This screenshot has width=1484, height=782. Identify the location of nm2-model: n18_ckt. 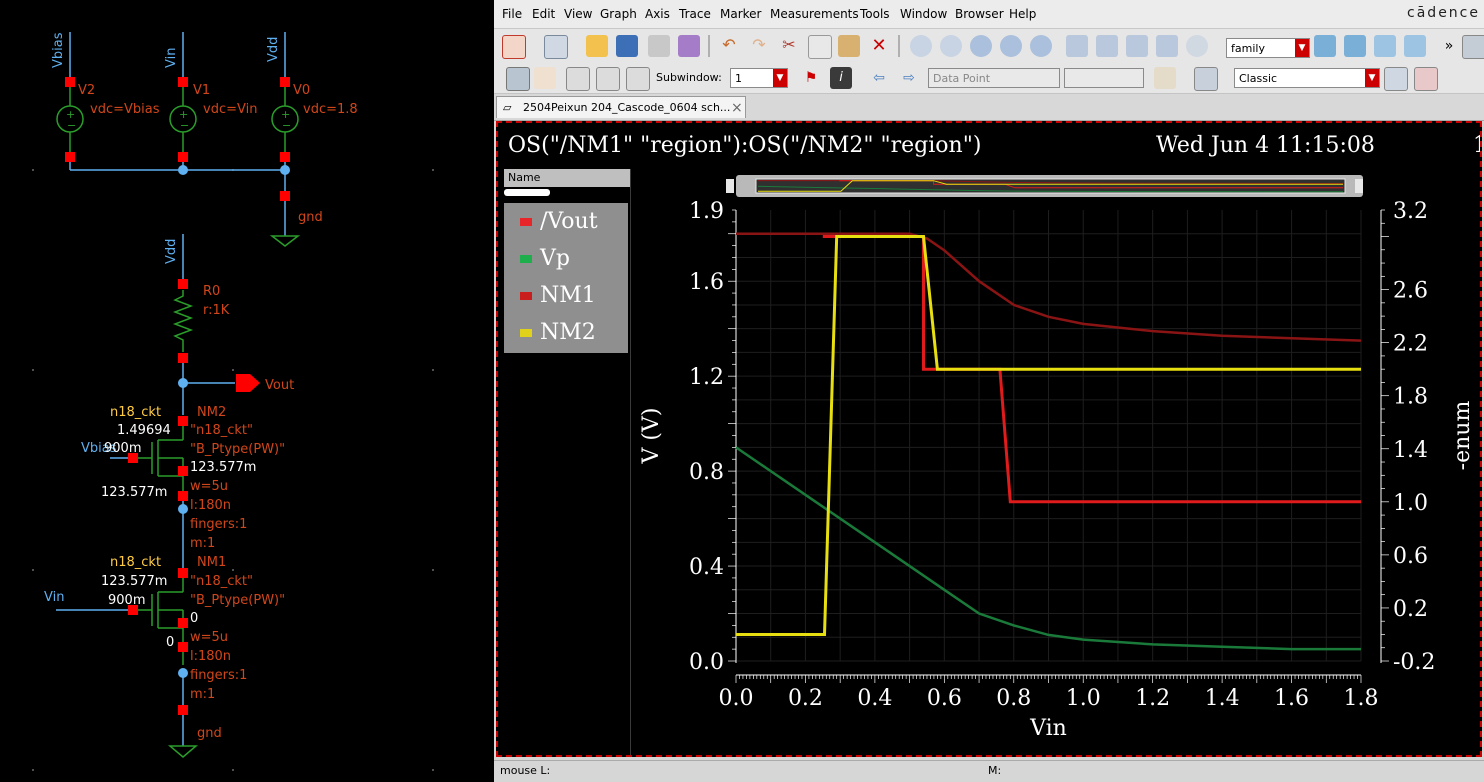
(135, 412).